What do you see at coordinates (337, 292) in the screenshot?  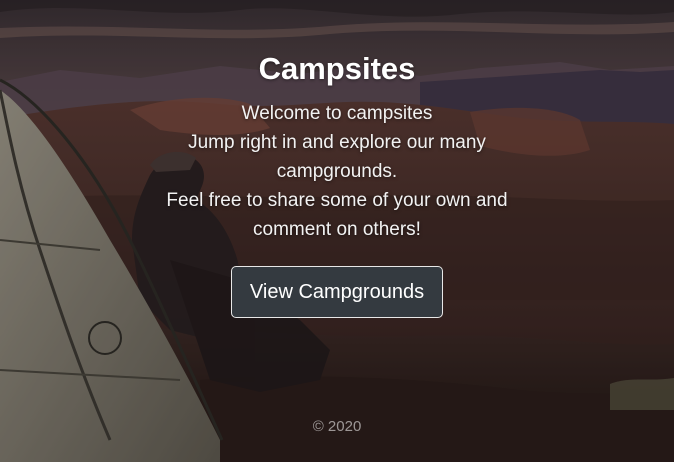 I see `view-campgrounds-button: View Campgrounds` at bounding box center [337, 292].